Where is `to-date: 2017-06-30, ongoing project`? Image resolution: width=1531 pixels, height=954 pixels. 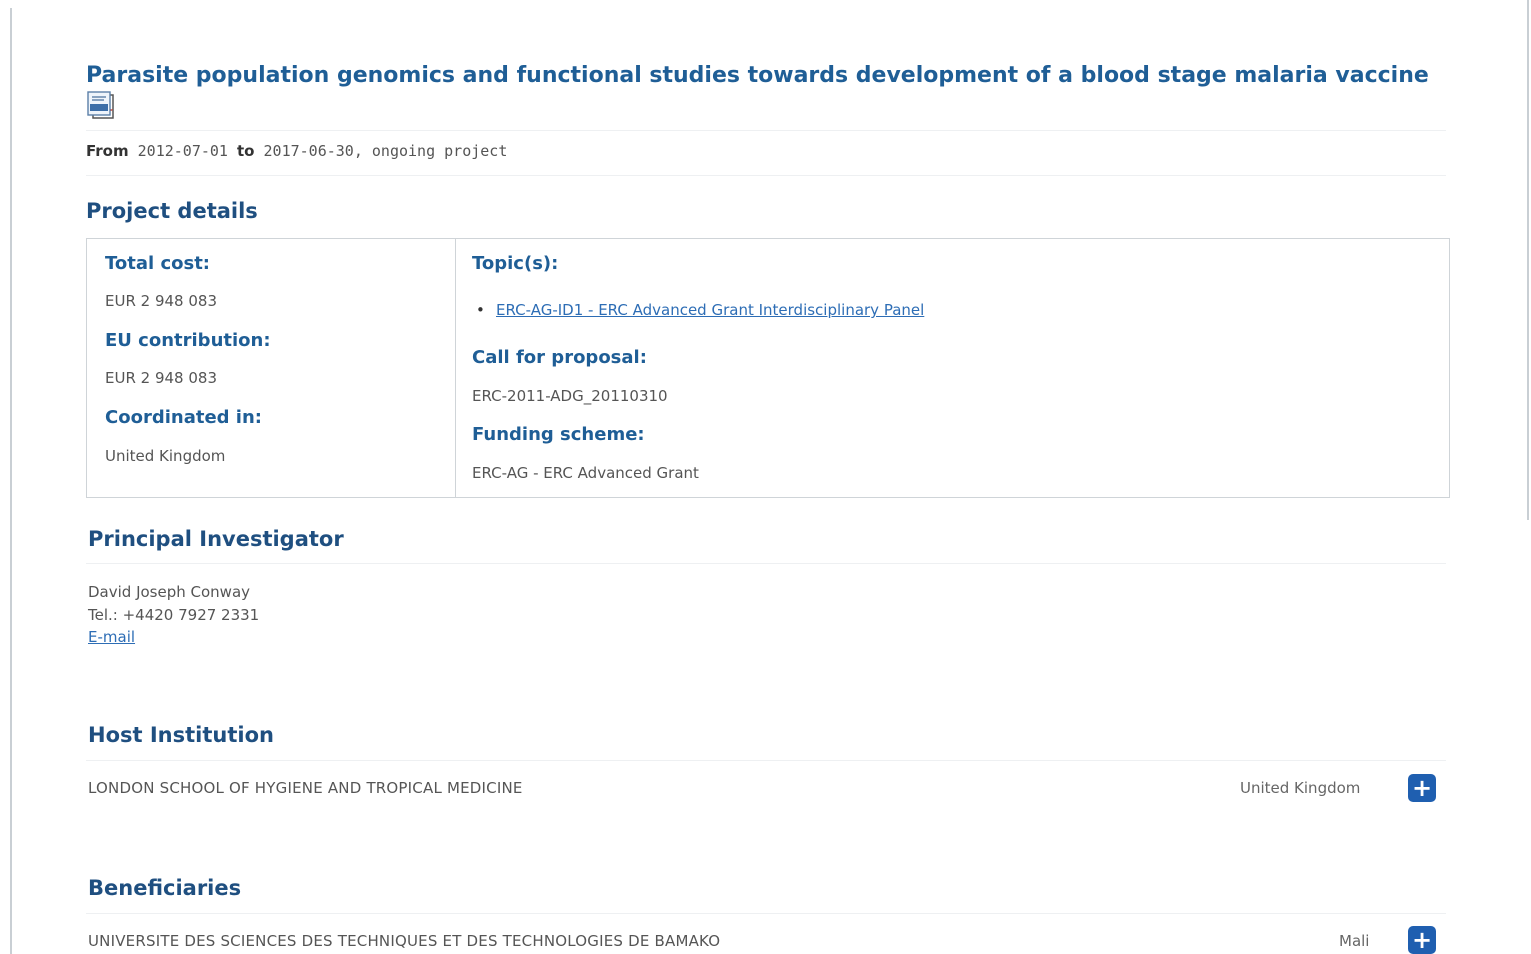
to-date: 2017-06-30, ongoing project is located at coordinates (385, 151).